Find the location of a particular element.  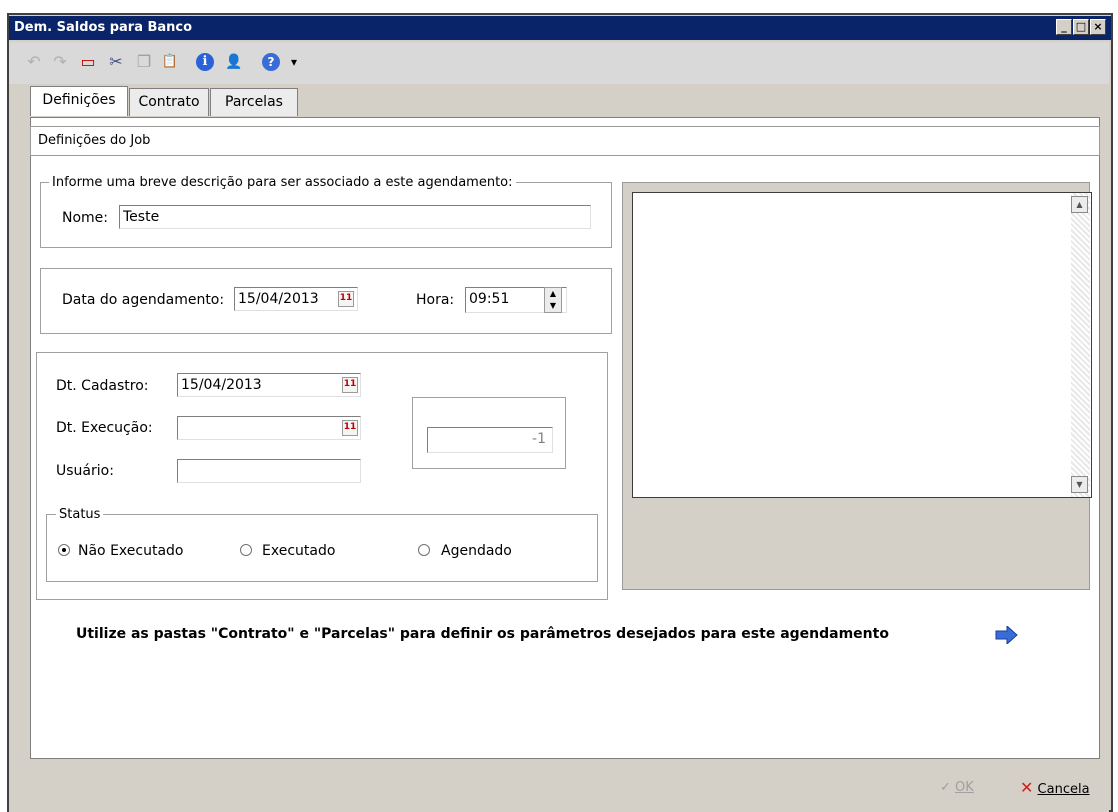

execucao-date-input is located at coordinates (269, 428).